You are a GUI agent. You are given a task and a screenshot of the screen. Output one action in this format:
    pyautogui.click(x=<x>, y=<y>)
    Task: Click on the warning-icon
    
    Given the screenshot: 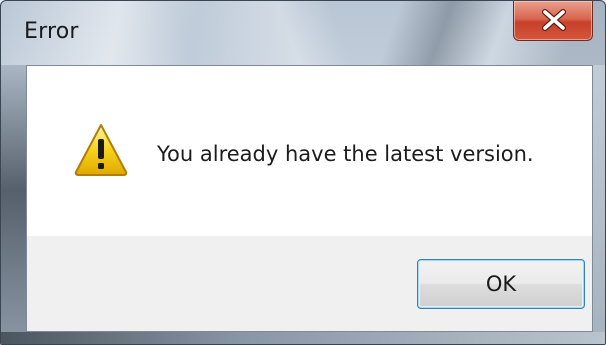 What is the action you would take?
    pyautogui.click(x=101, y=150)
    